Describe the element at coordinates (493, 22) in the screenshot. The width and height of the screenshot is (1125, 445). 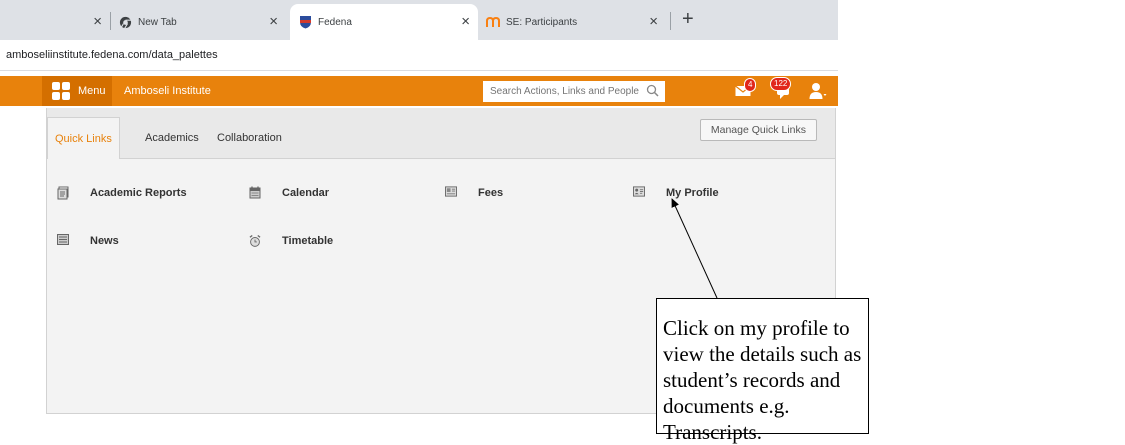
I see `moodle-m-icon` at that location.